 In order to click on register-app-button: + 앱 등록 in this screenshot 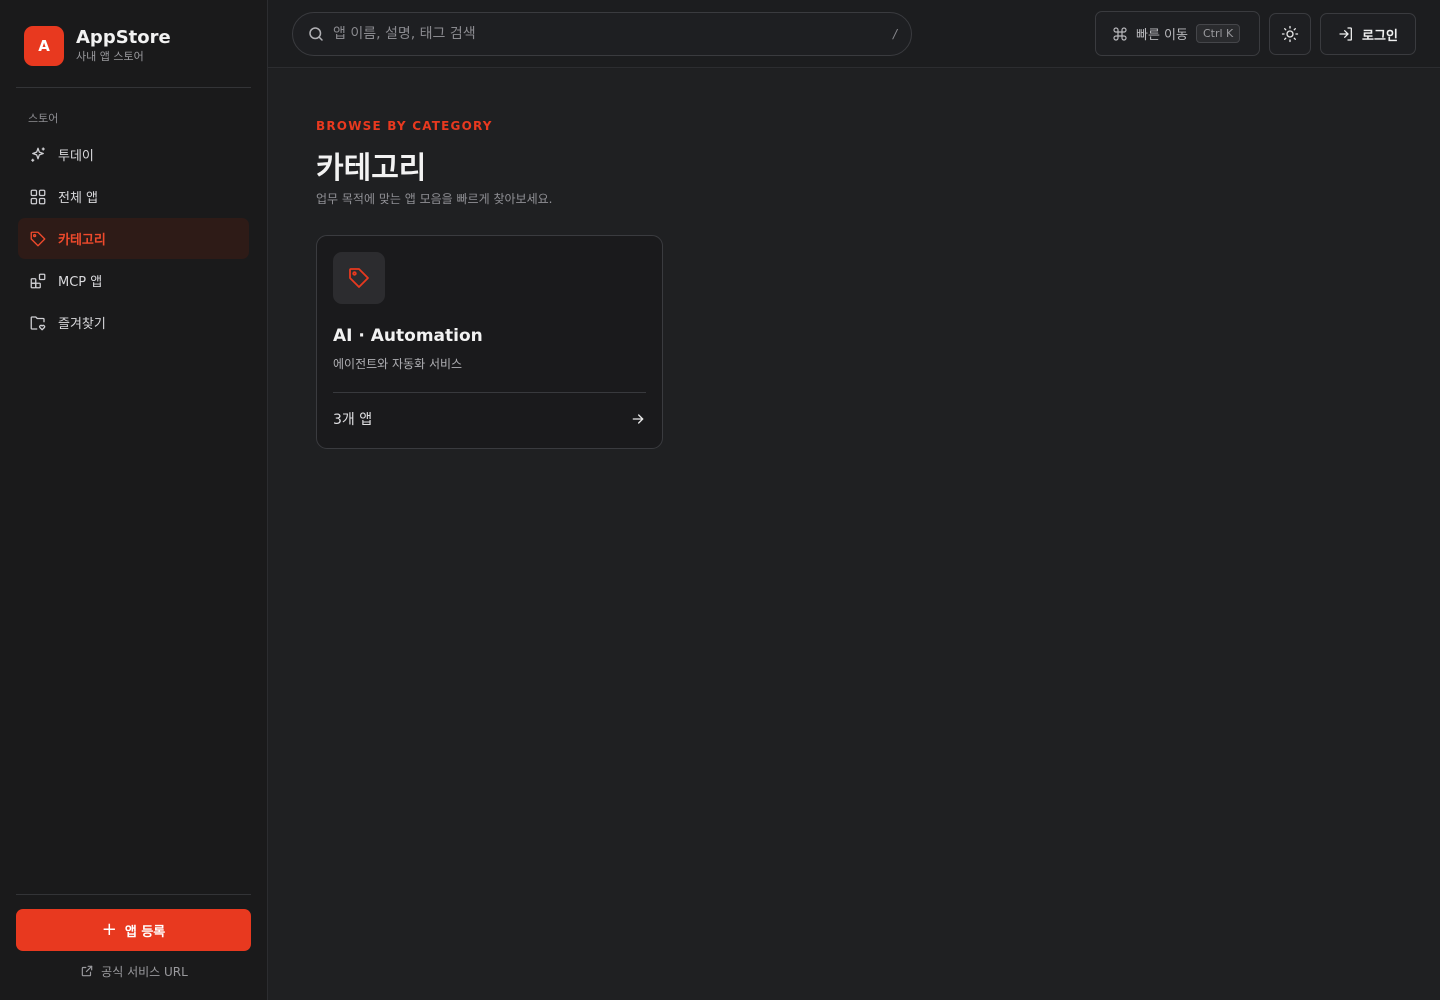, I will do `click(133, 930)`.